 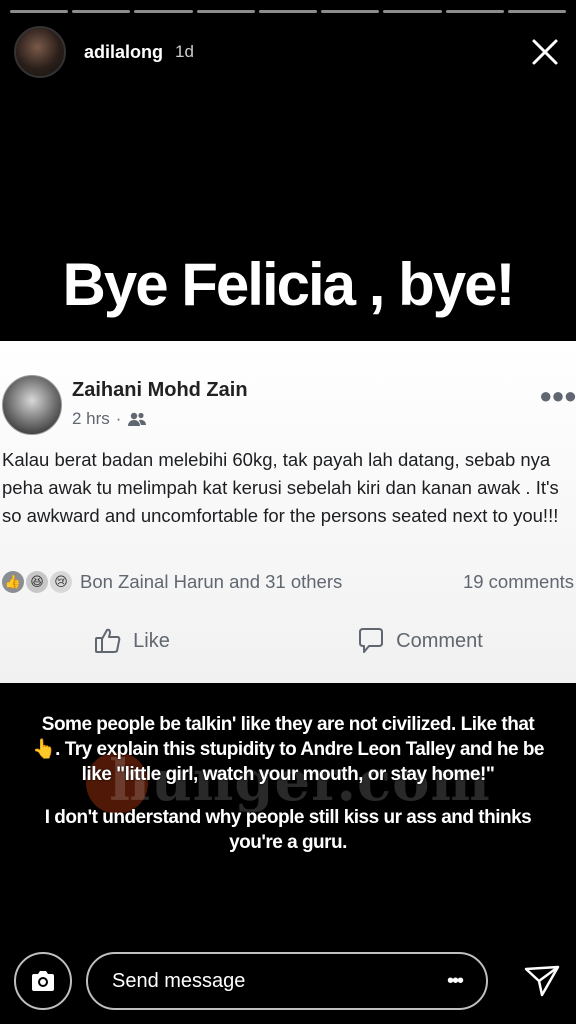 I want to click on post-header: Zaihani Mohd Zain 2 hrs · ●●●, so click(x=288, y=403).